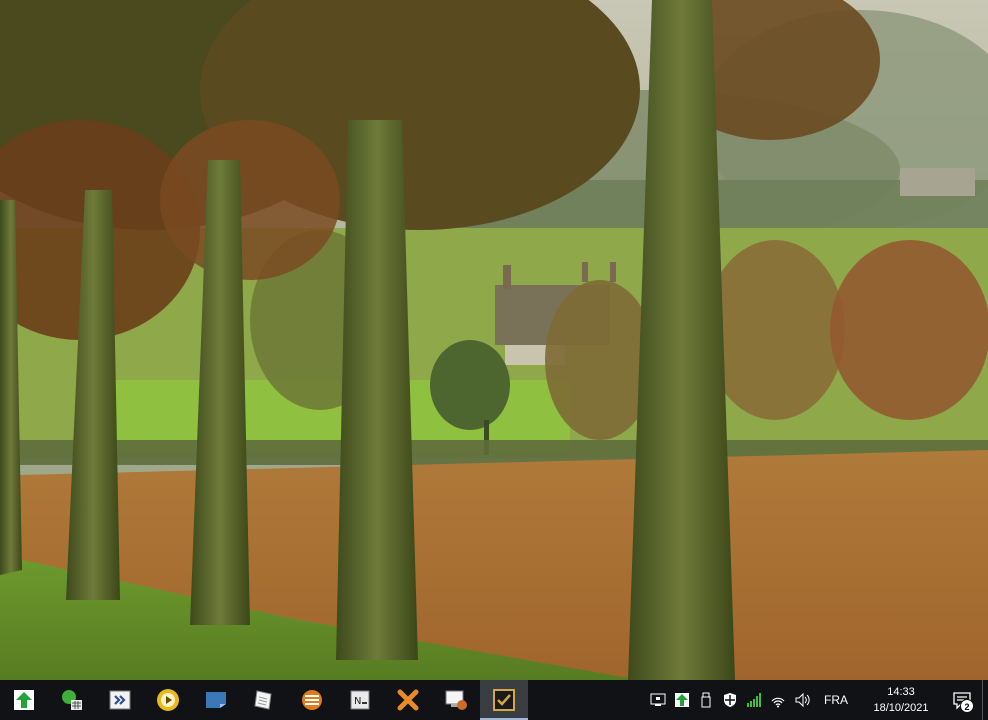 This screenshot has height=720, width=988. I want to click on checkbox-icon, so click(504, 700).